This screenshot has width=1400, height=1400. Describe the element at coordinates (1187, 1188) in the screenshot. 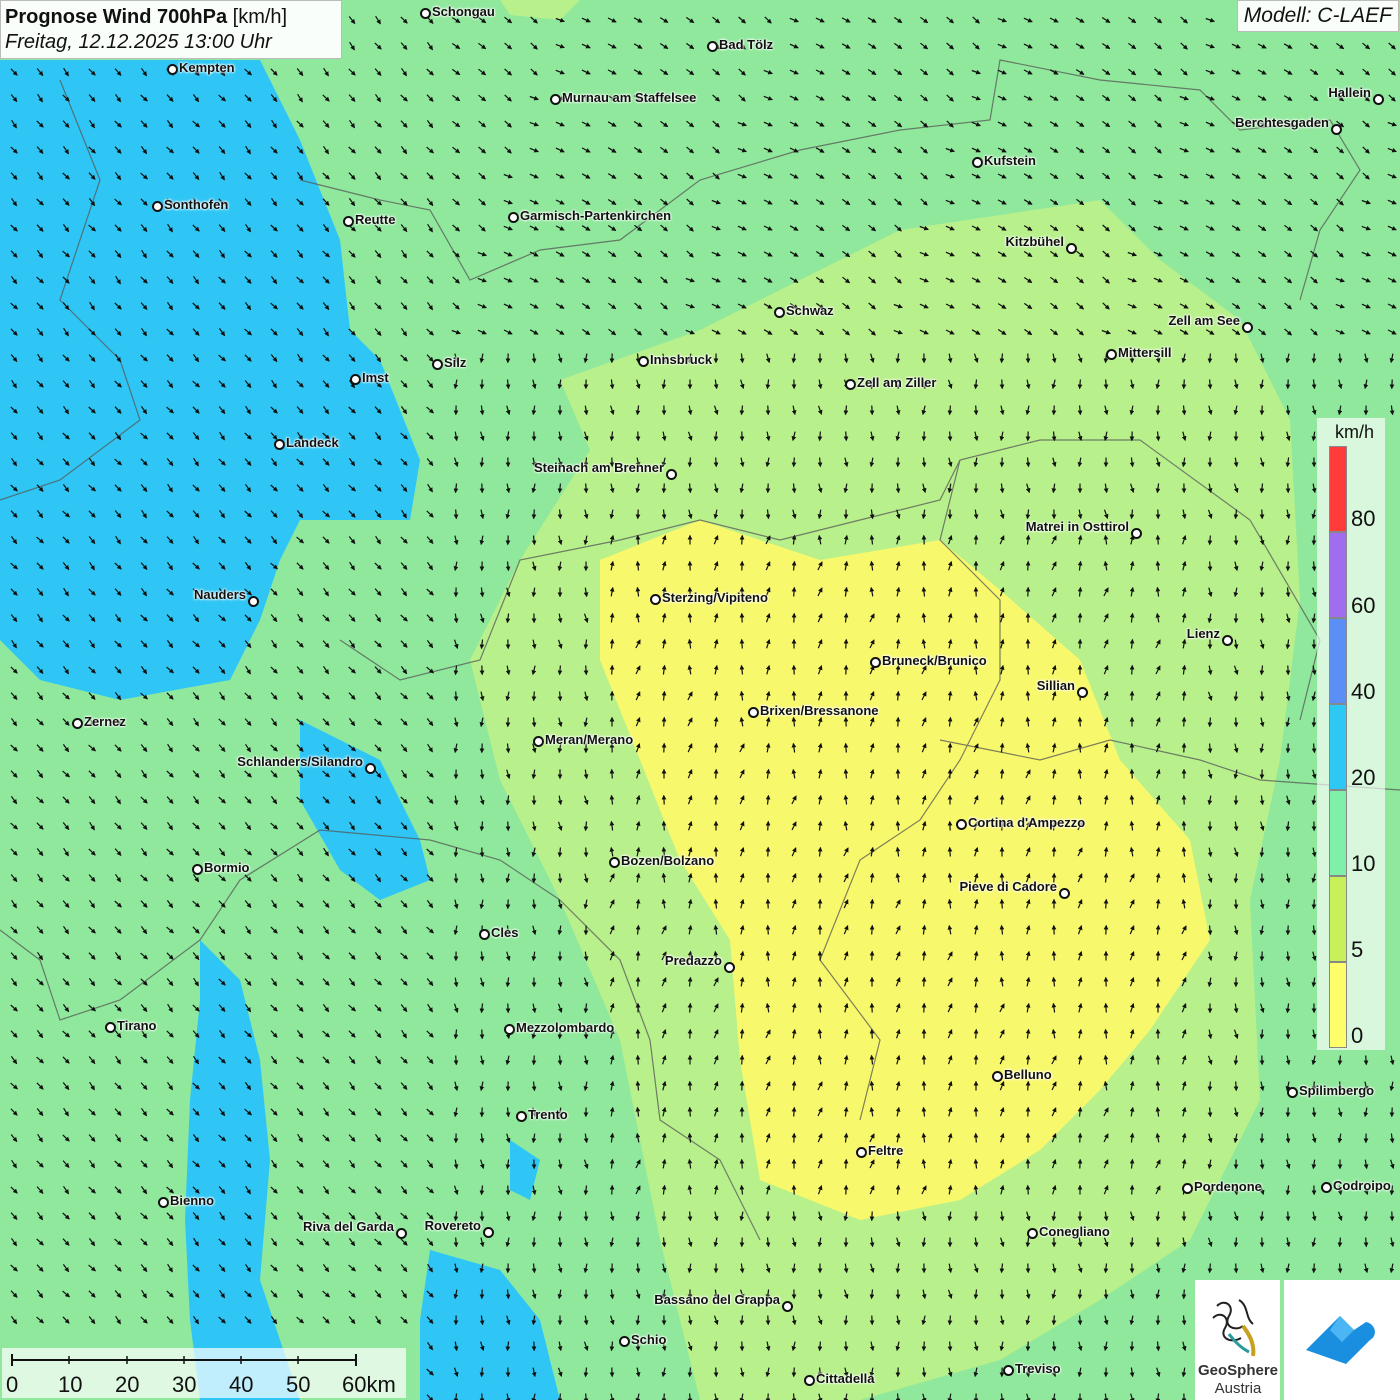

I see `city-marker-pordenone` at that location.